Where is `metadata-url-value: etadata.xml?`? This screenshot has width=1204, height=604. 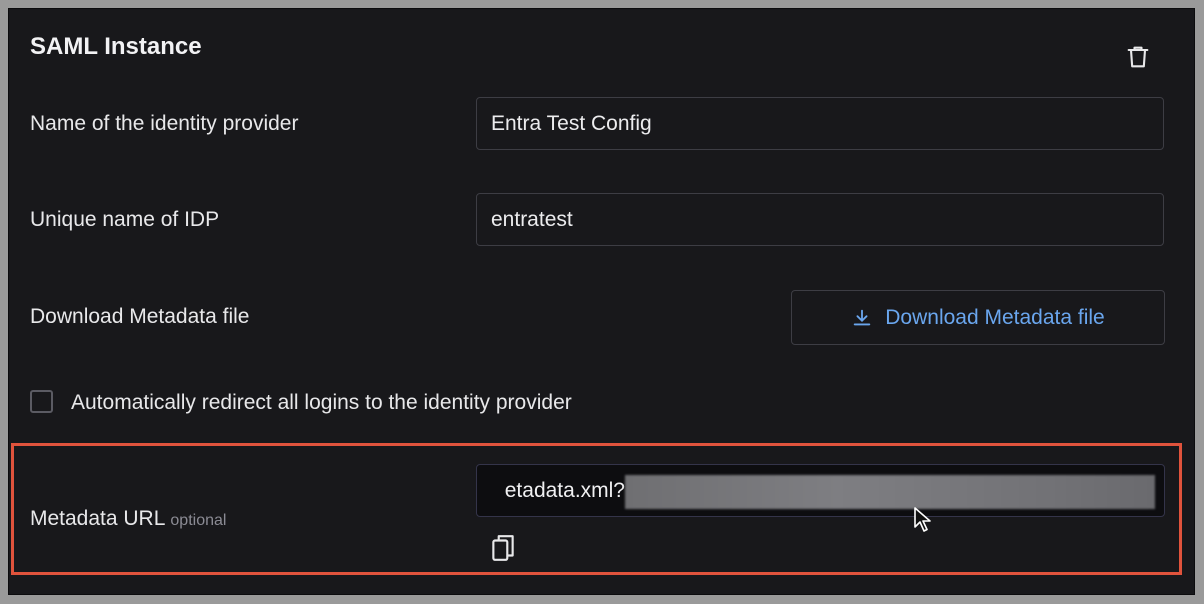
metadata-url-value: etadata.xml? is located at coordinates (564, 490).